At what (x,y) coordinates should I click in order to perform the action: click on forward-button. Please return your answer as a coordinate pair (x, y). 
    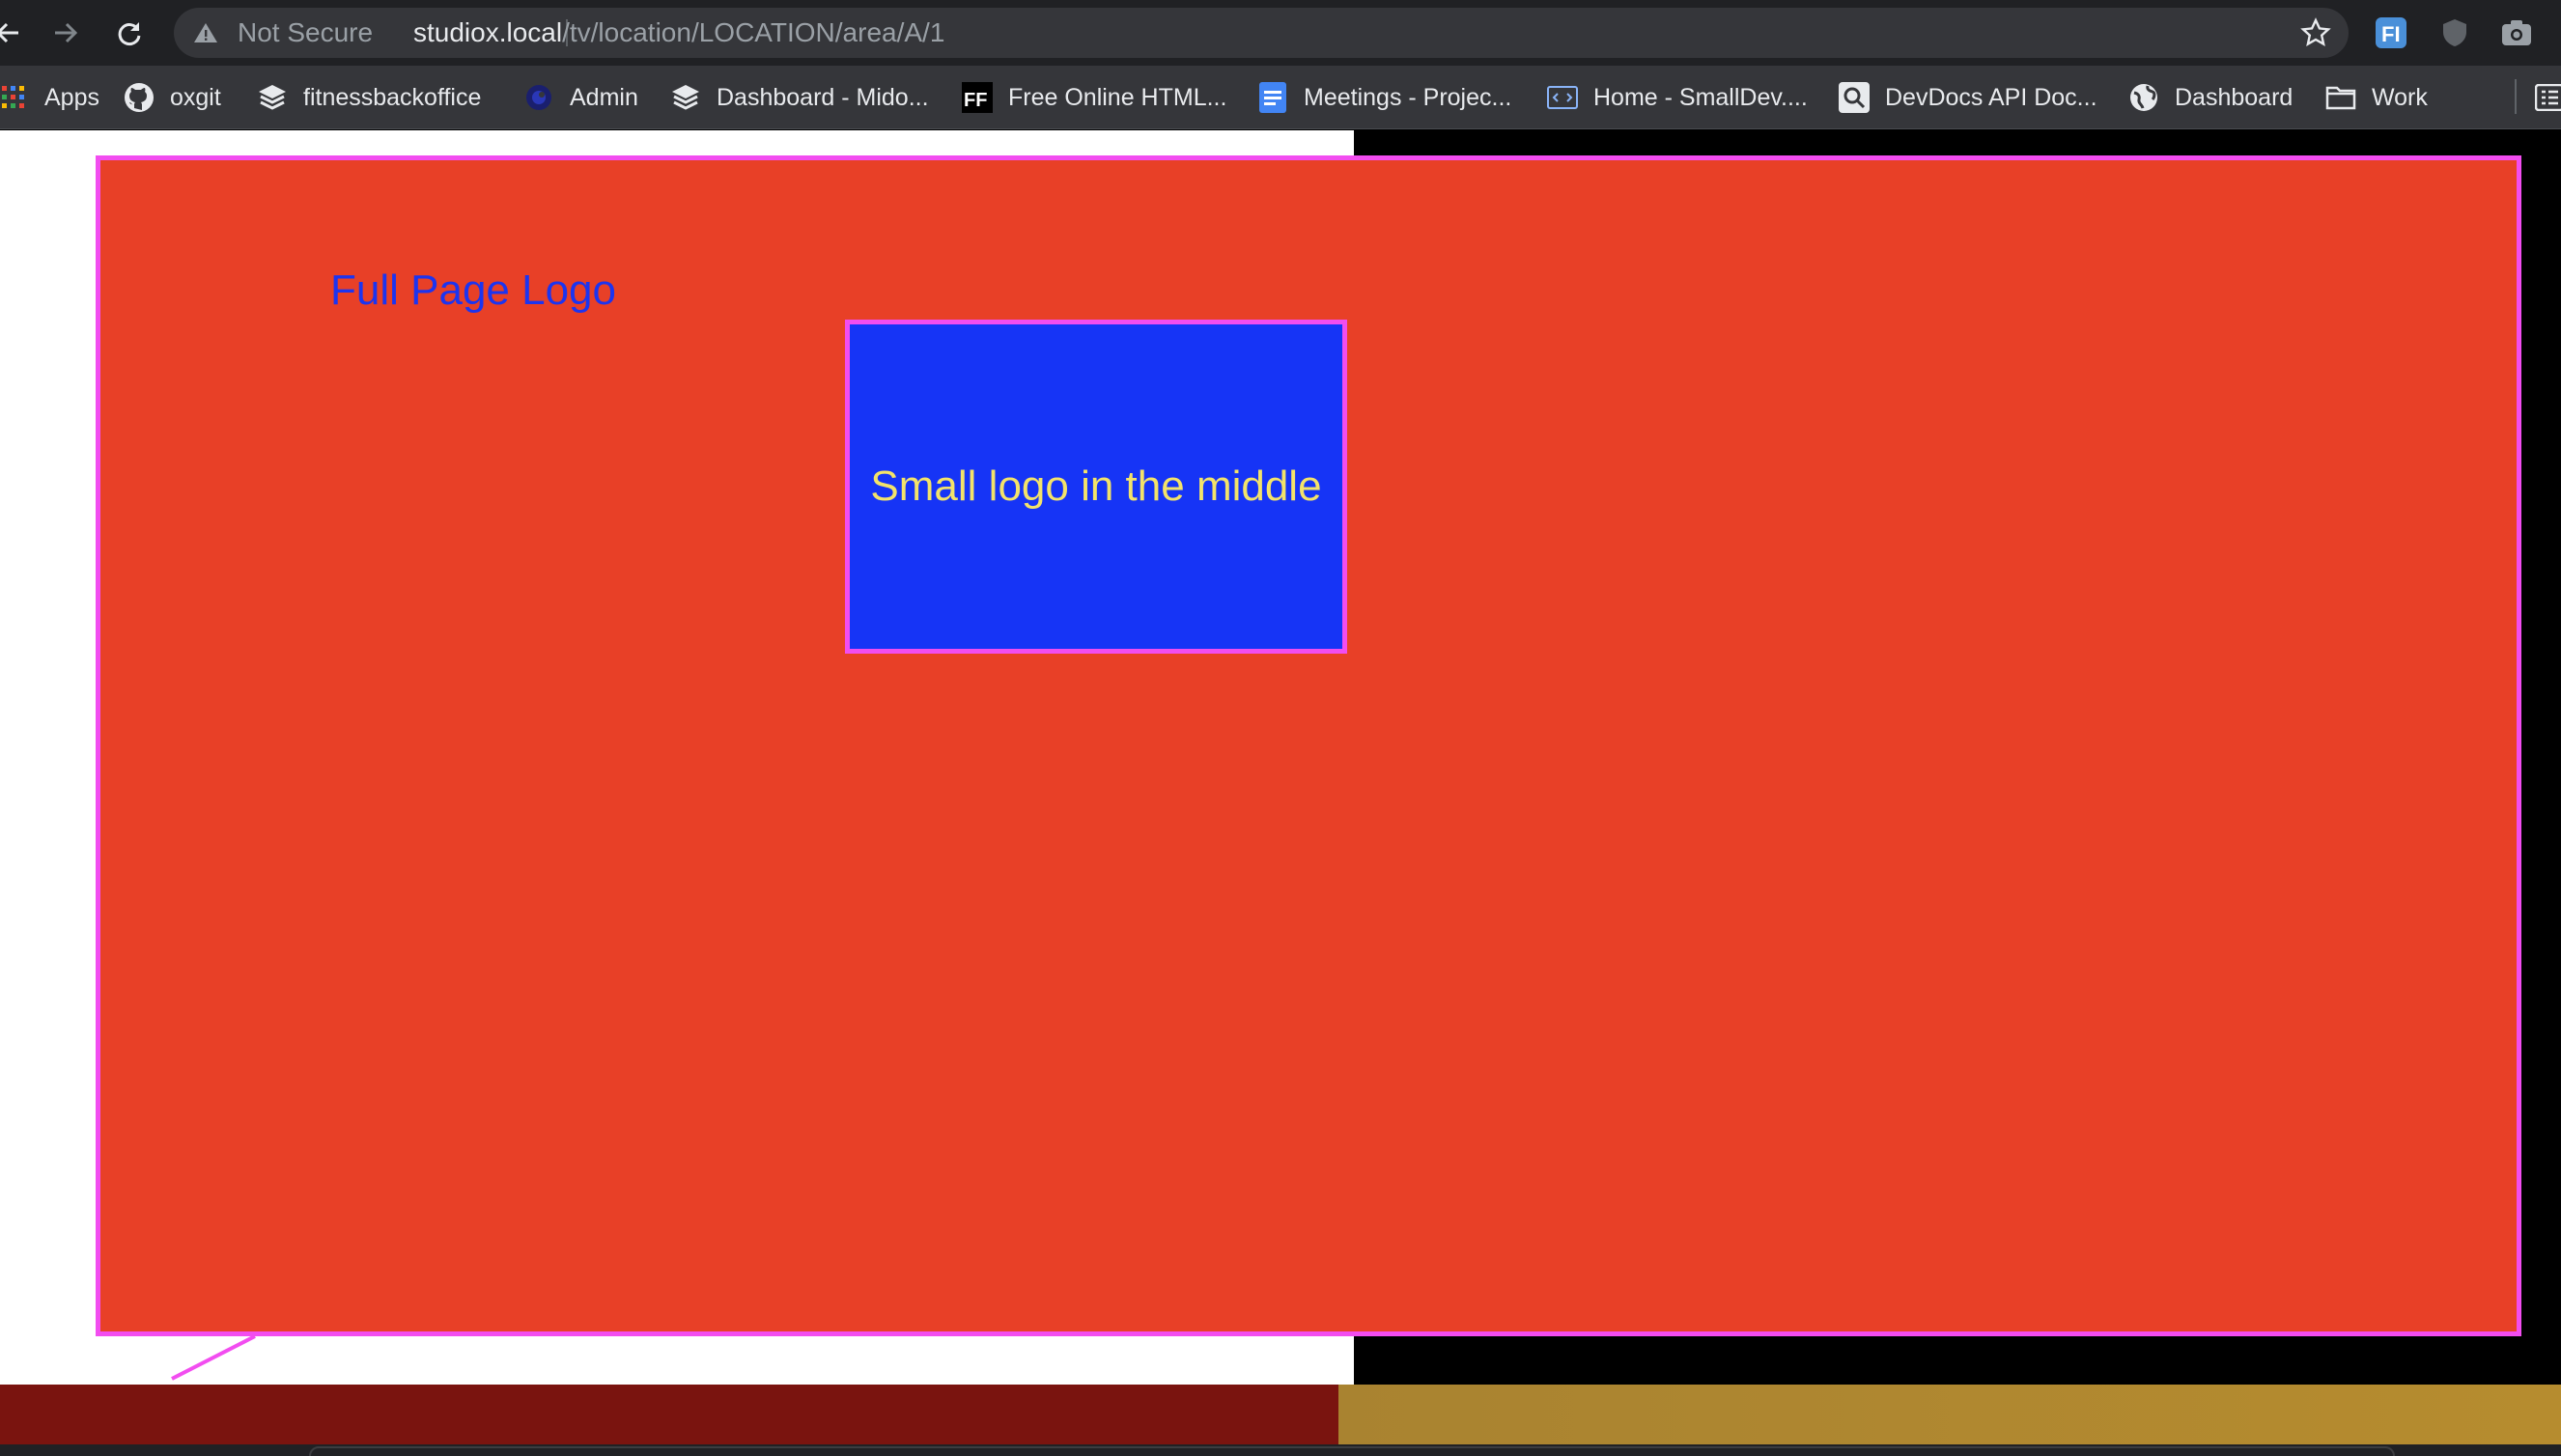
    Looking at the image, I should click on (65, 33).